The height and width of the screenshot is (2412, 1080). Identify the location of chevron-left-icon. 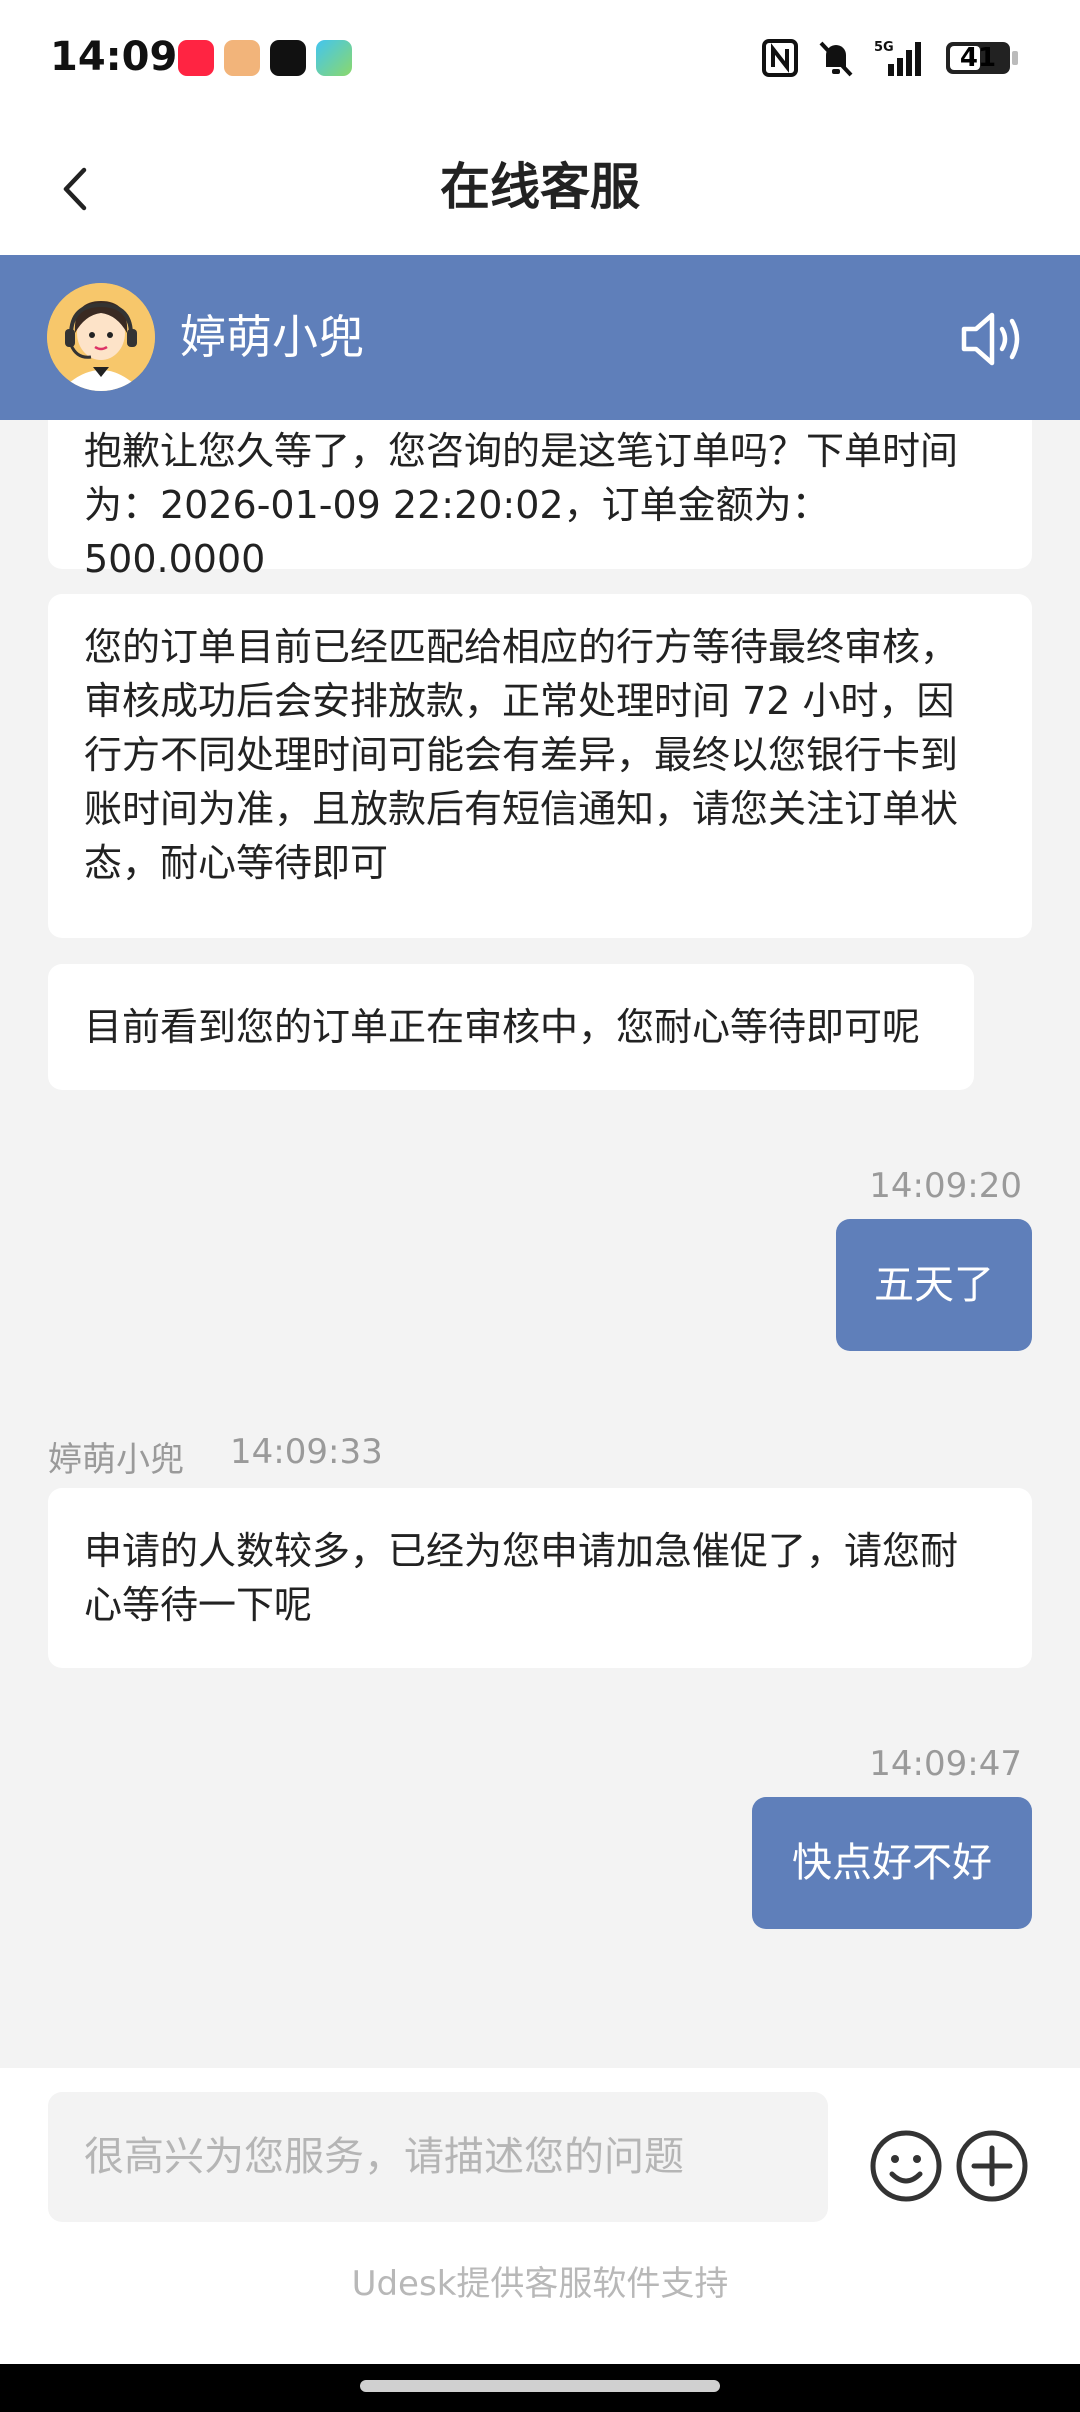
(75, 189).